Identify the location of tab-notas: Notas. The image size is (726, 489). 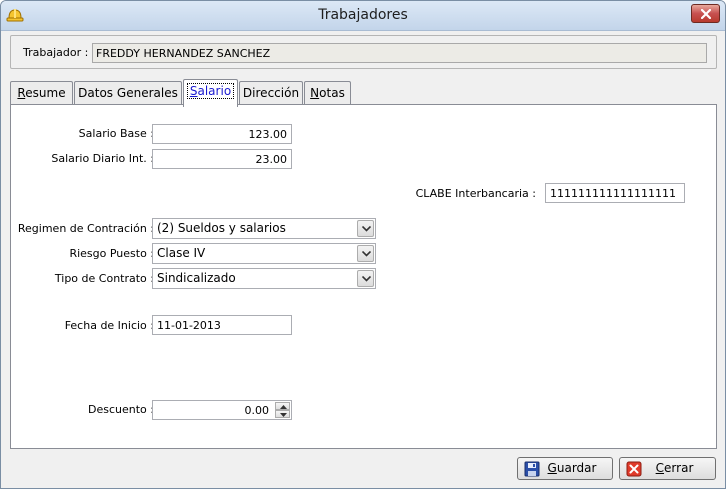
(327, 93).